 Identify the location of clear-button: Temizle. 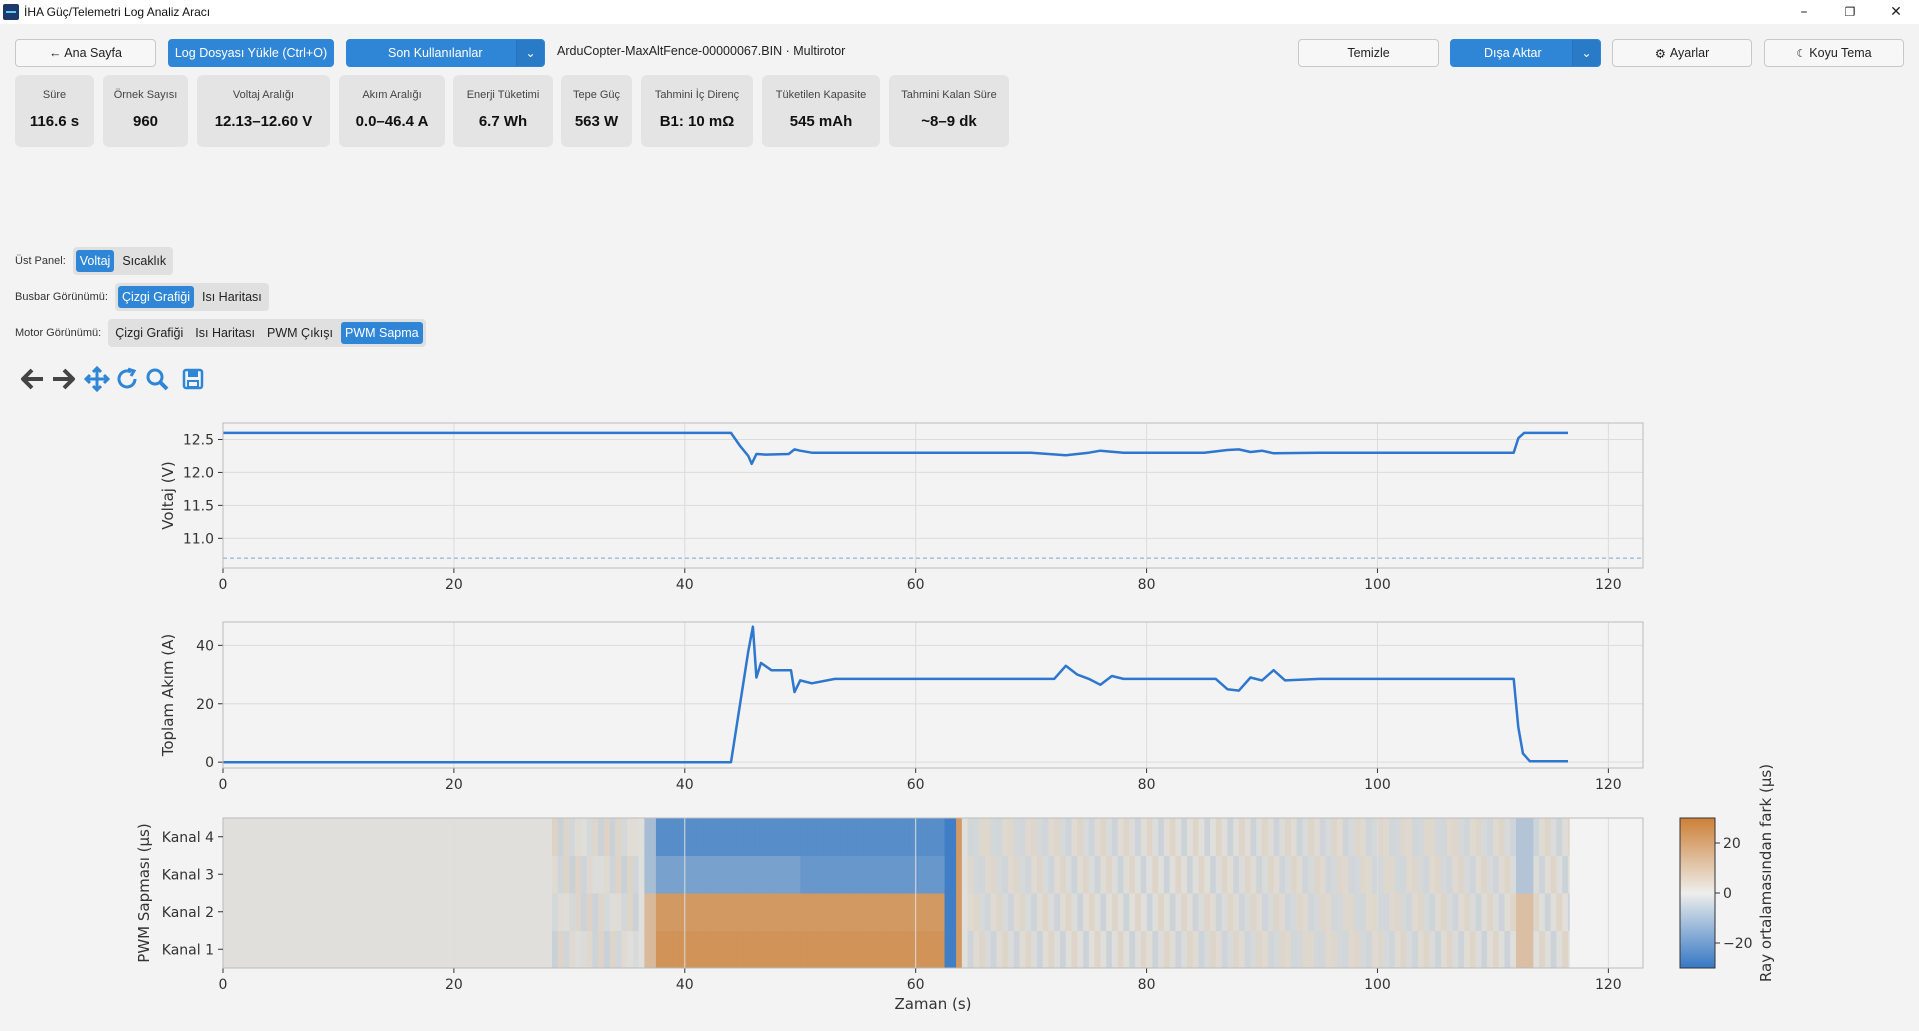
(1368, 53).